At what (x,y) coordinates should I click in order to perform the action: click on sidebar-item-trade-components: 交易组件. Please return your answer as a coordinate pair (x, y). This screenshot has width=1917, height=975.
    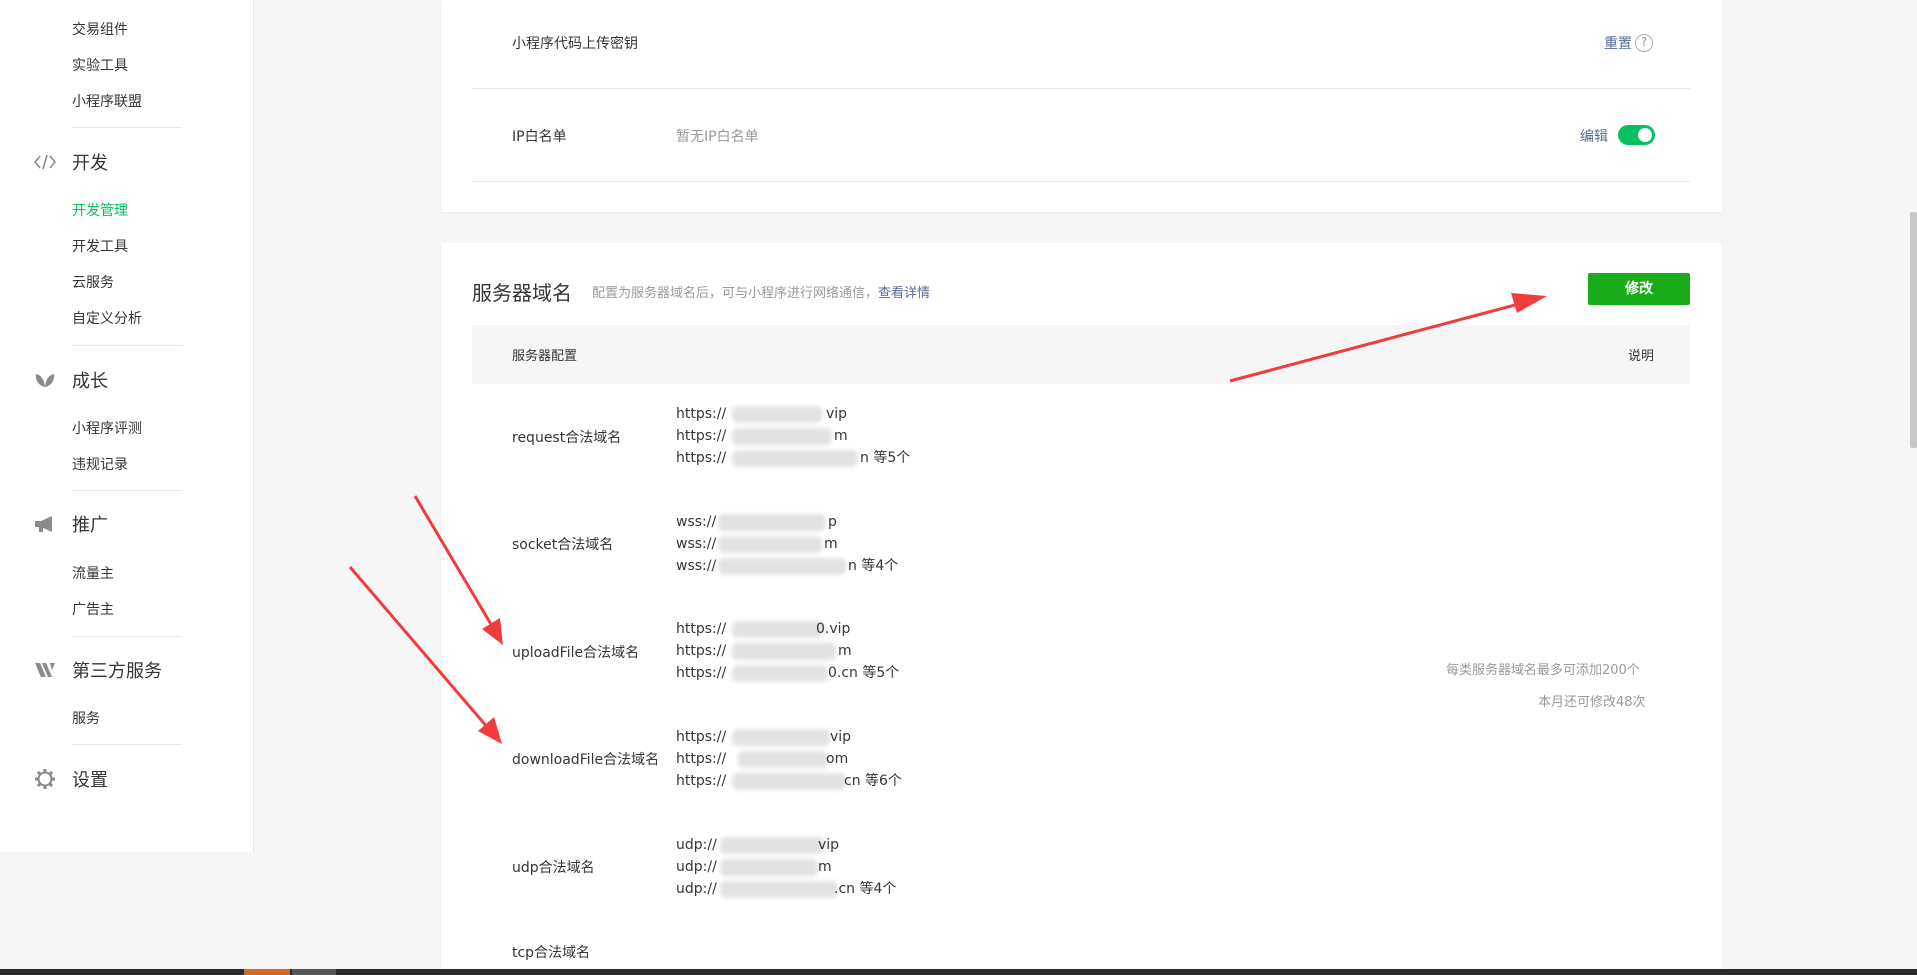
    Looking at the image, I should click on (100, 30).